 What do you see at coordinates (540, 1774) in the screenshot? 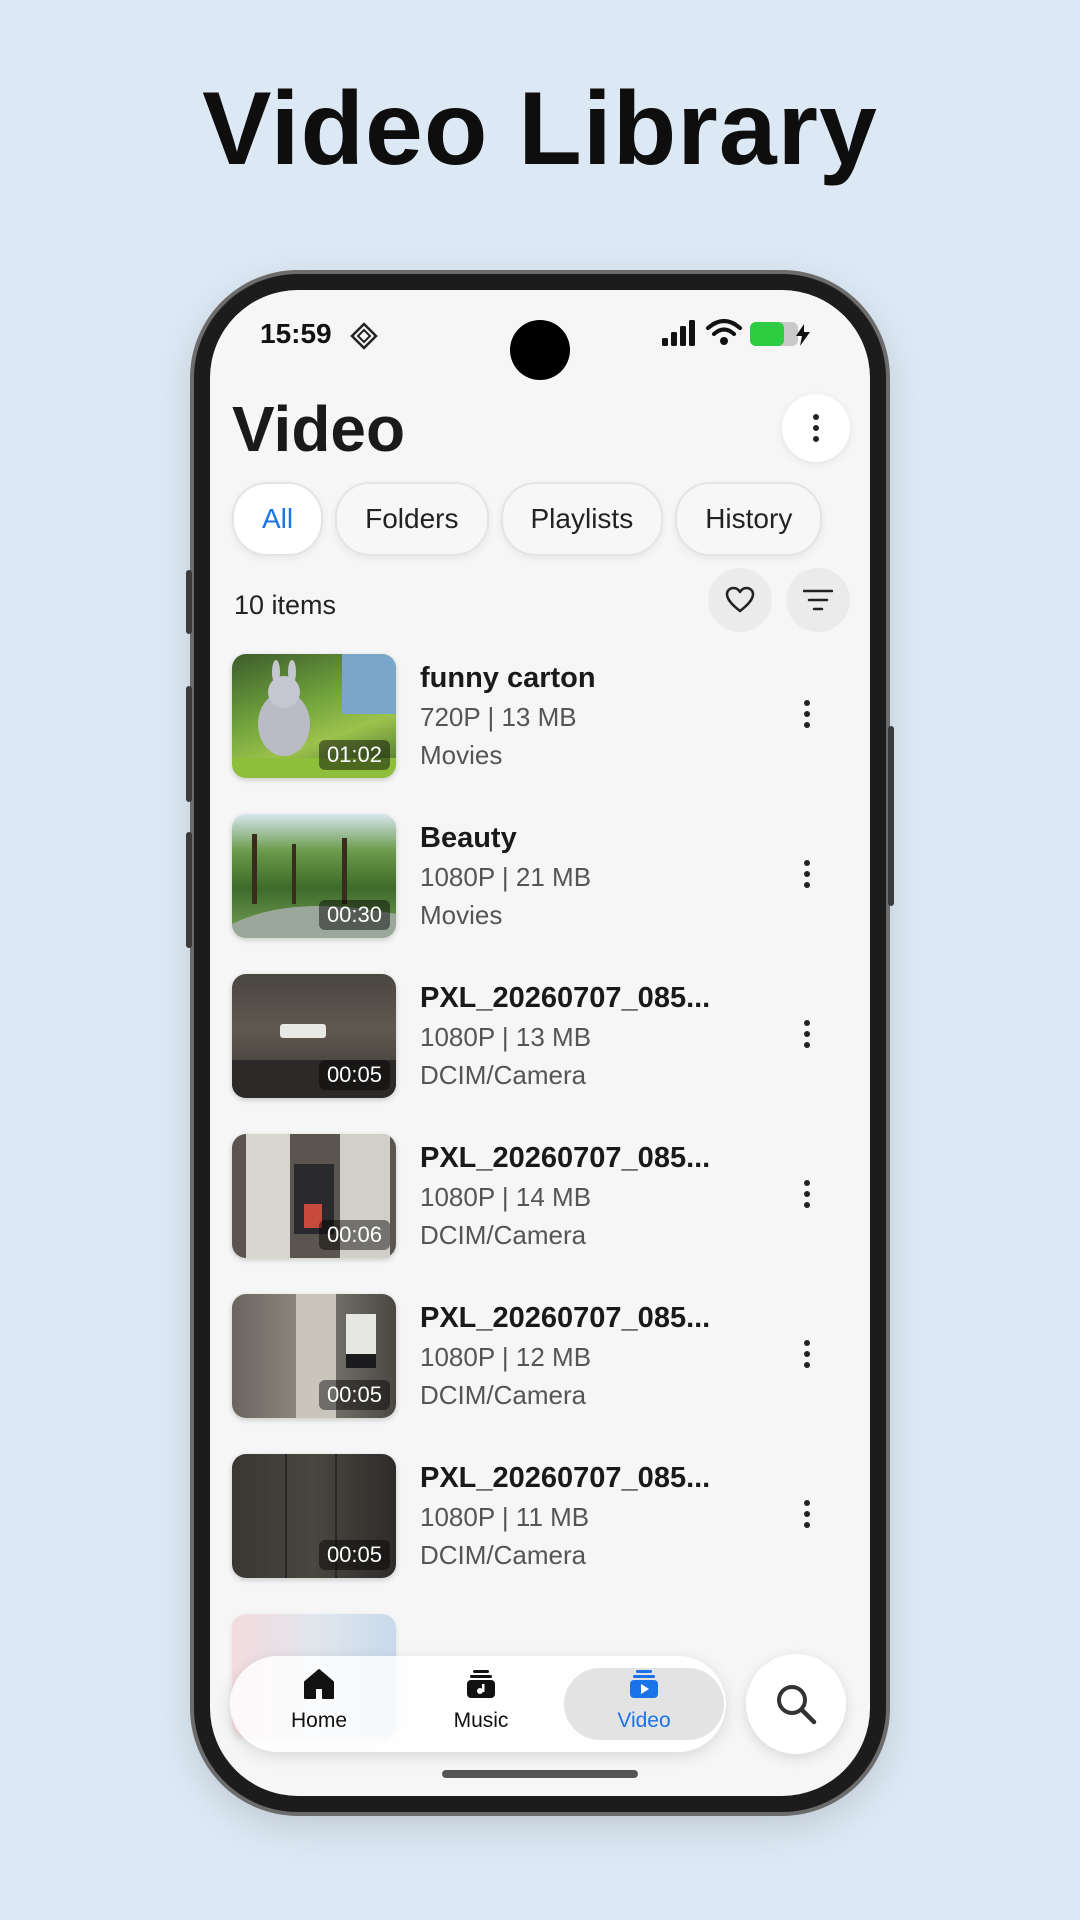
I see `home-indicator` at bounding box center [540, 1774].